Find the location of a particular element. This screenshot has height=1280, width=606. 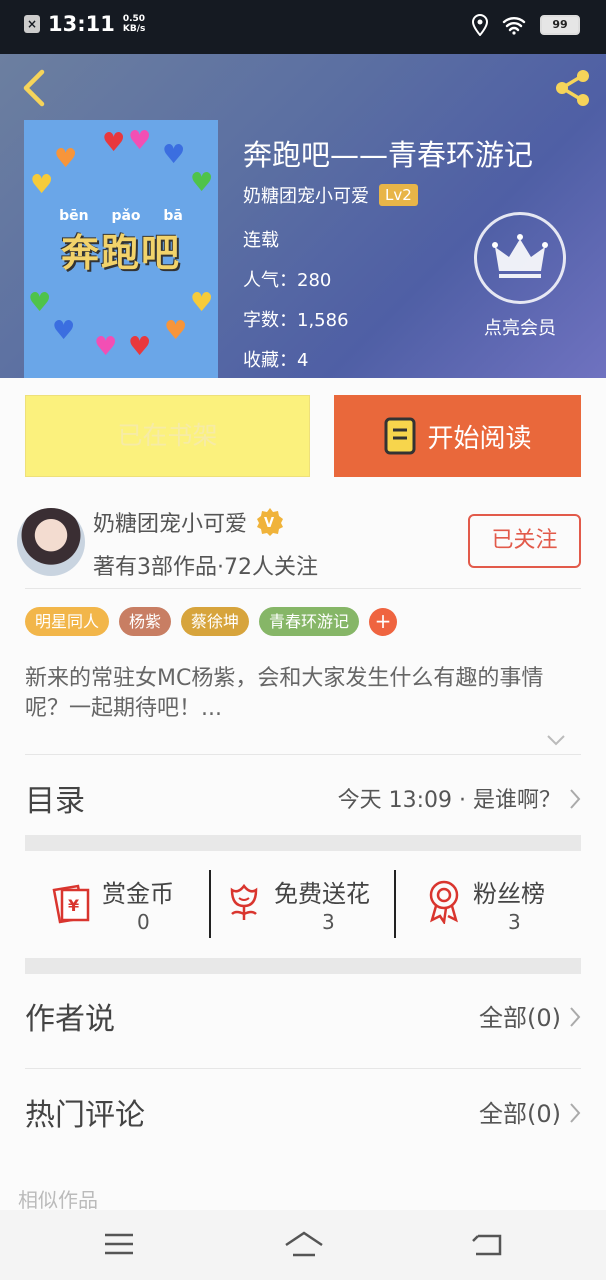

book-title: 奔跑吧——青春环游记 is located at coordinates (388, 155).